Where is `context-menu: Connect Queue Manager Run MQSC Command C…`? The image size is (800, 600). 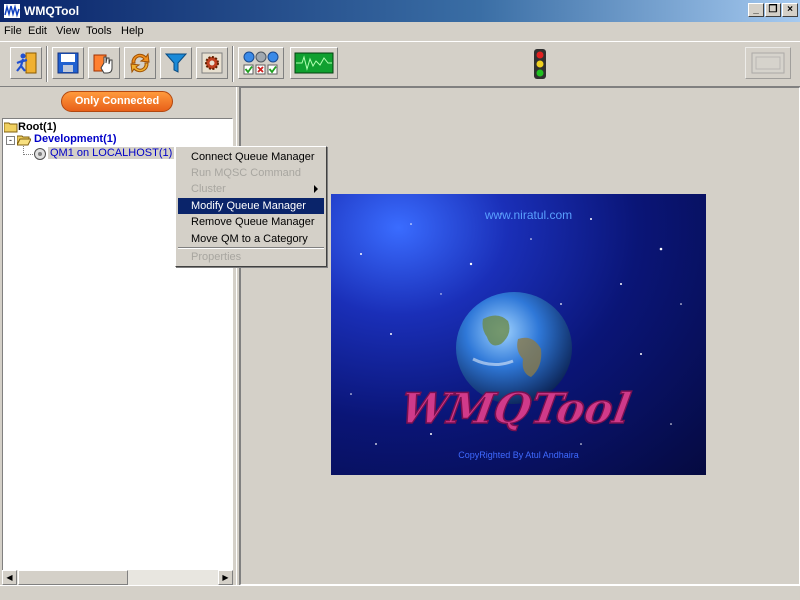 context-menu: Connect Queue Manager Run MQSC Command C… is located at coordinates (251, 206).